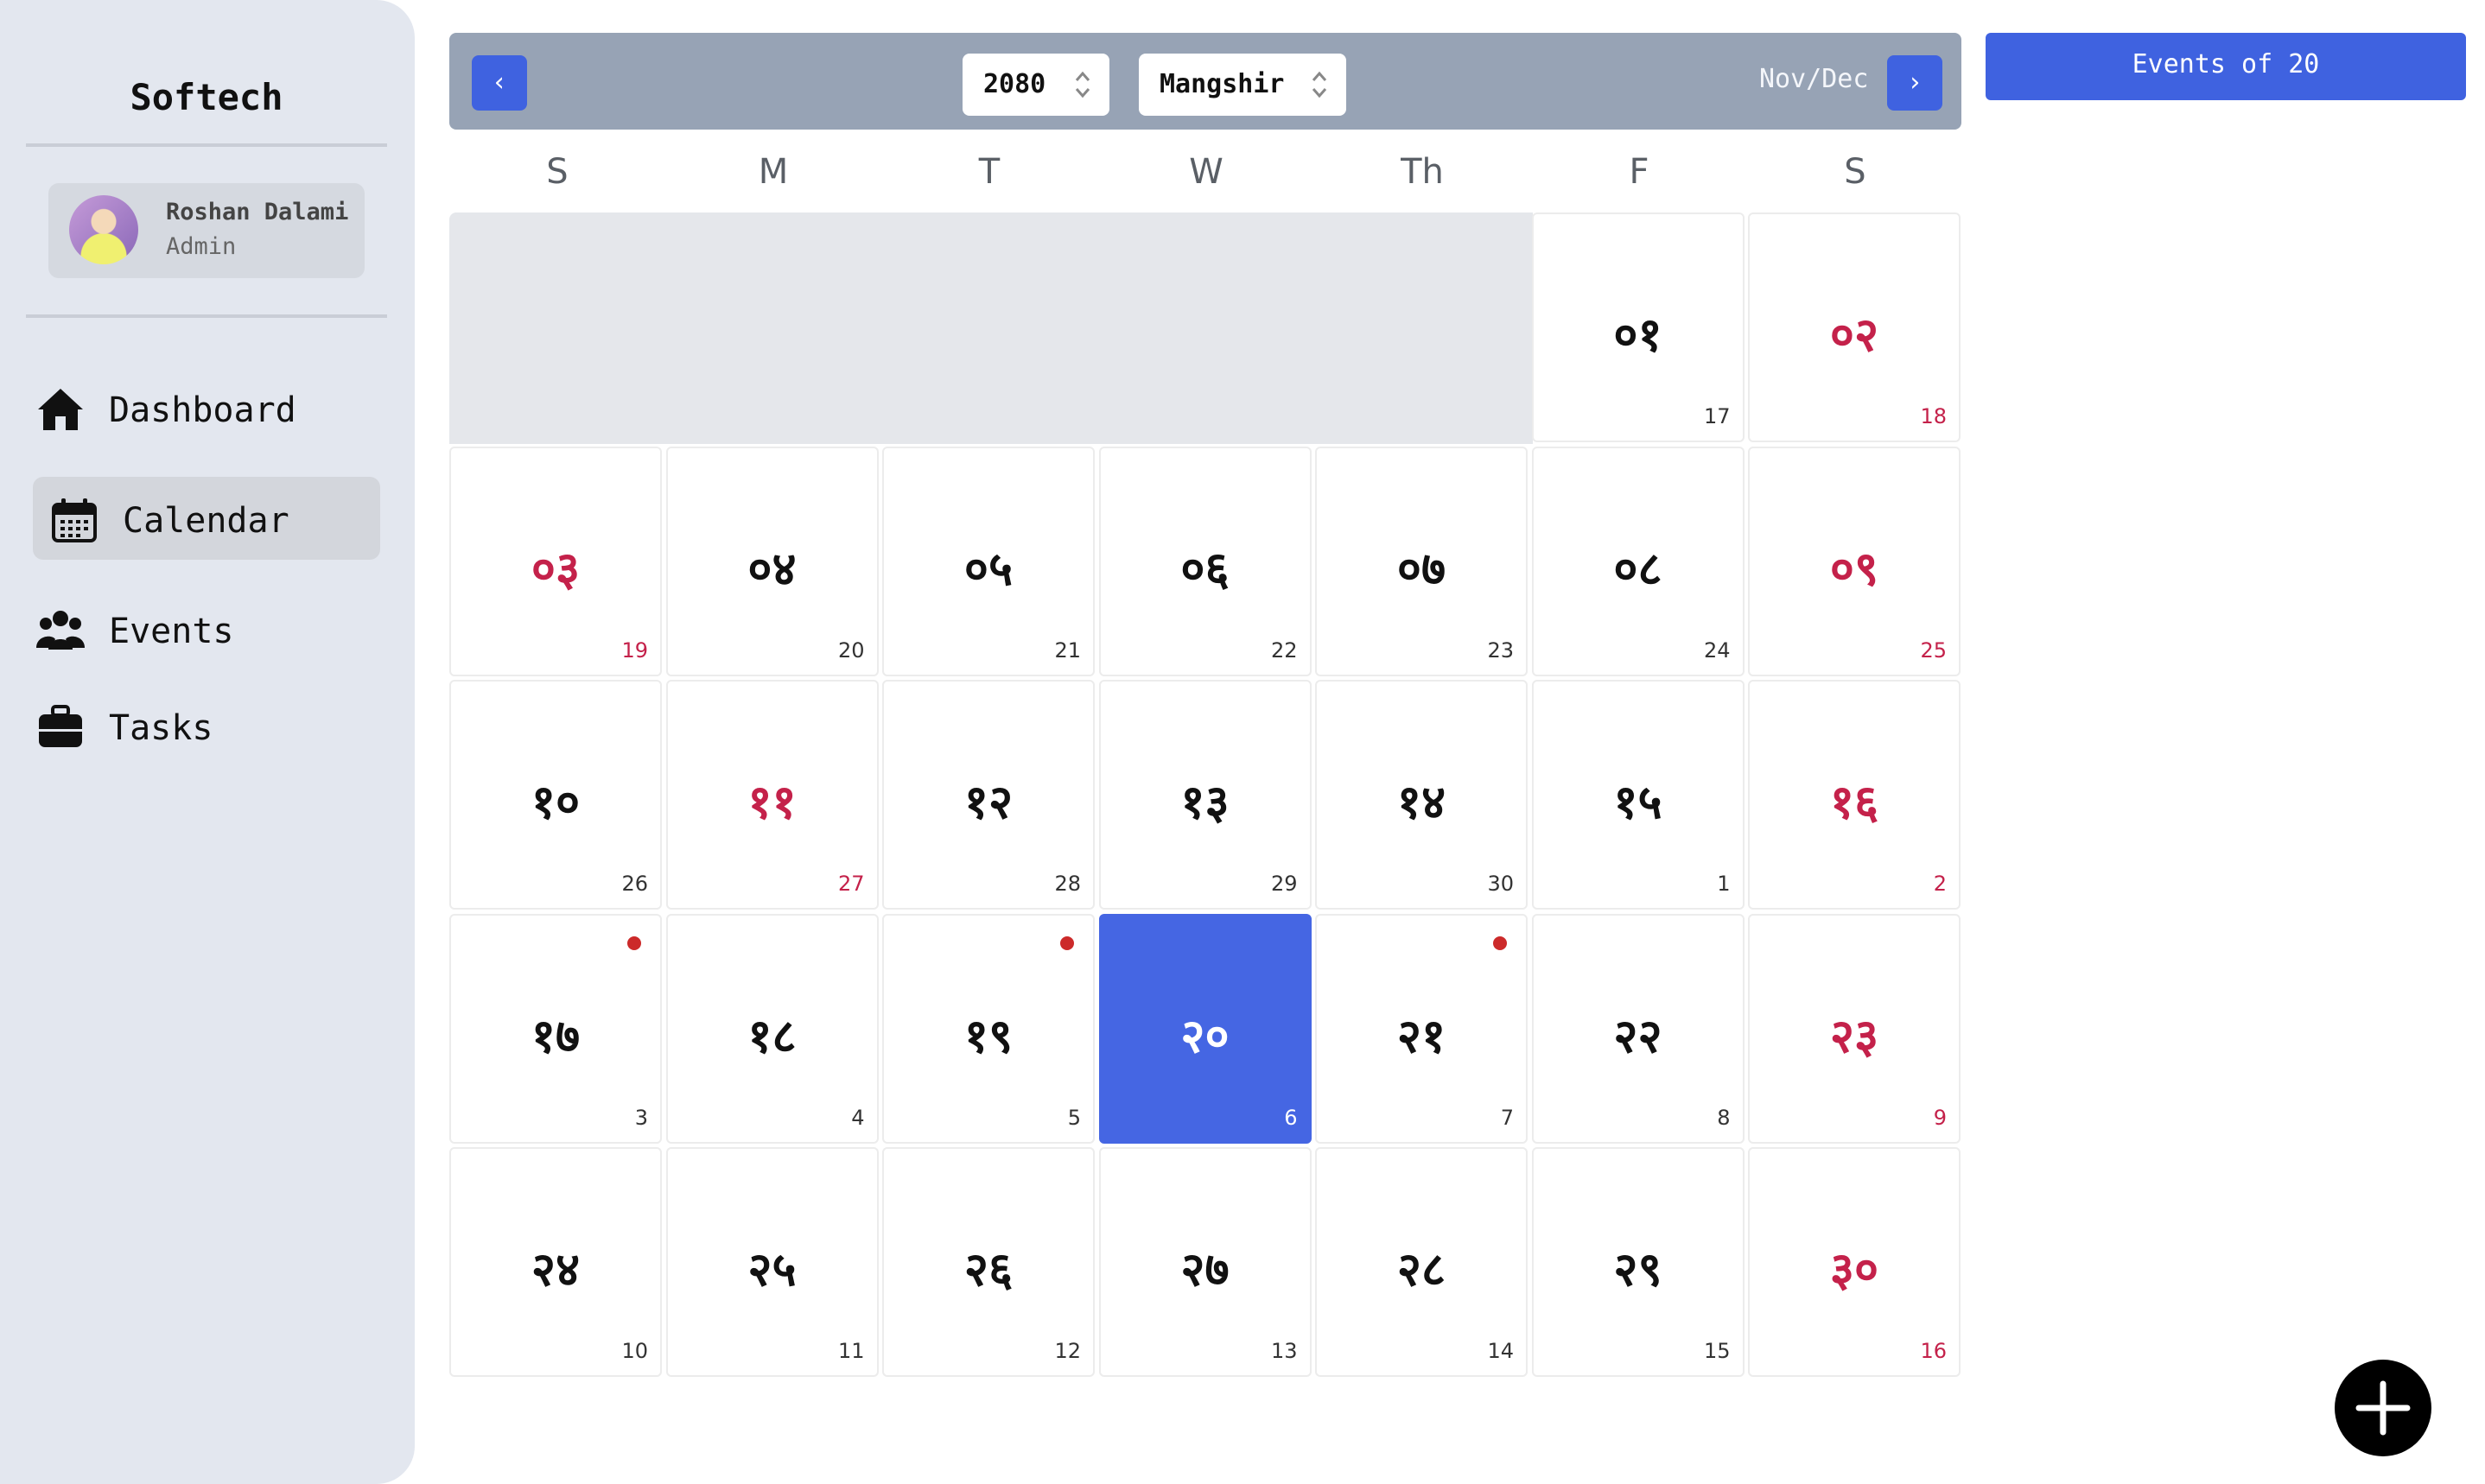 Image resolution: width=2485 pixels, height=1484 pixels. I want to click on gregorian-date: 21, so click(1068, 650).